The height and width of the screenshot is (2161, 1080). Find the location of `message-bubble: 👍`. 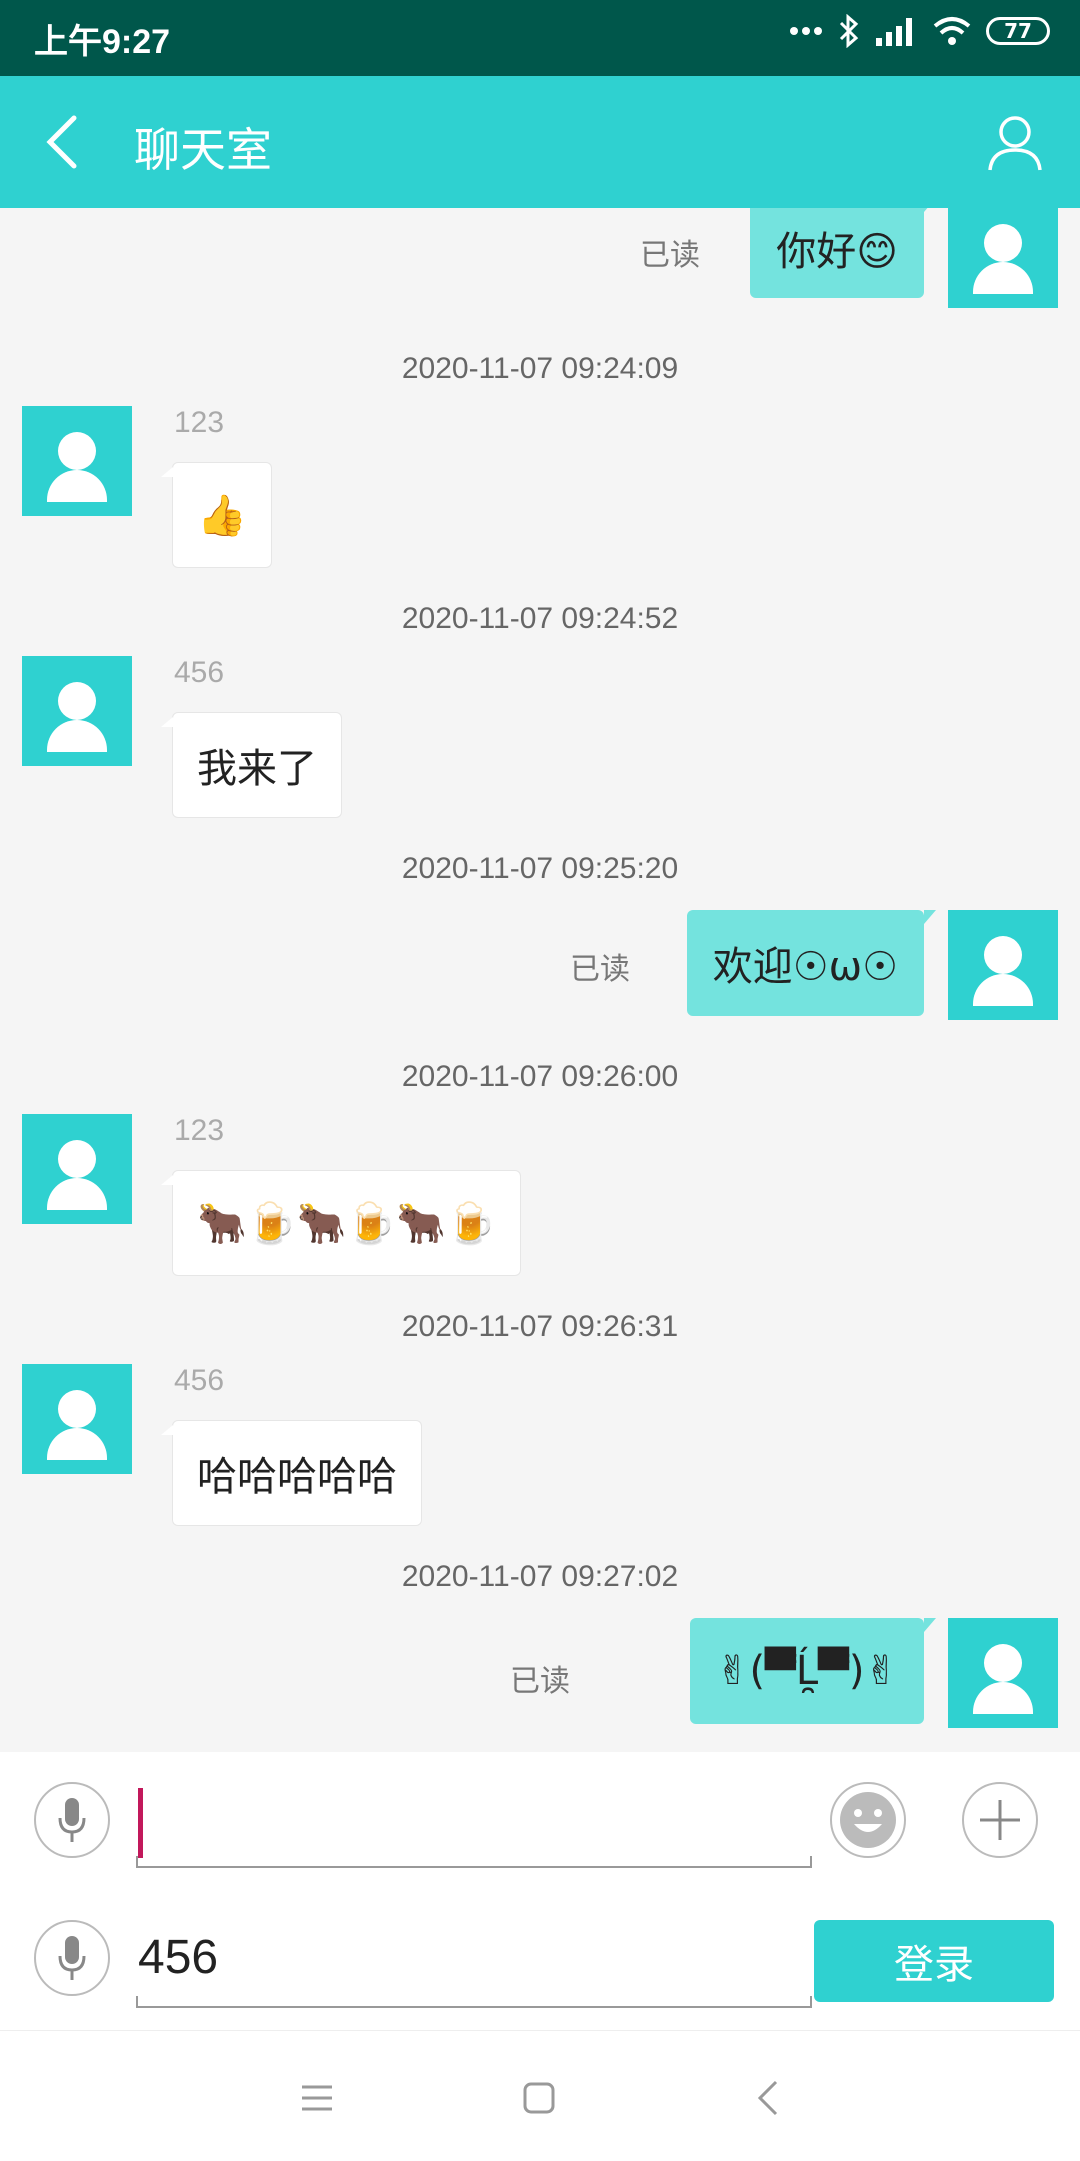

message-bubble: 👍 is located at coordinates (216, 515).